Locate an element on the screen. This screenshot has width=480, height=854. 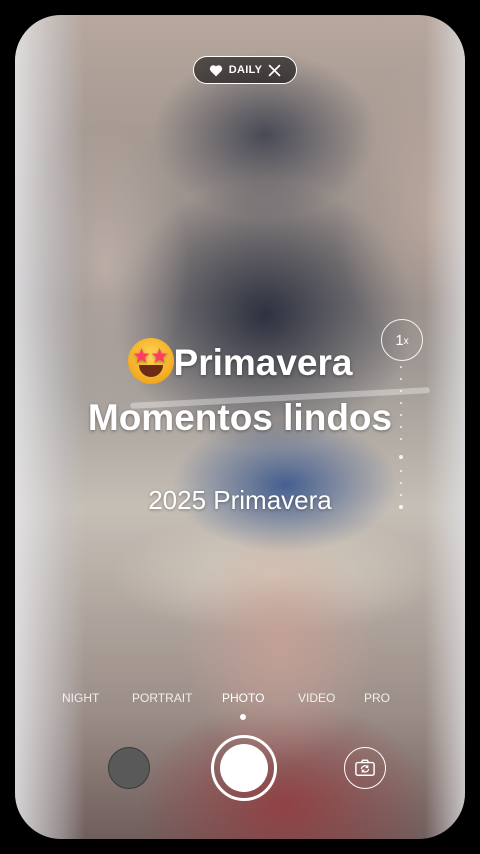
flip-camera-icon is located at coordinates (365, 767).